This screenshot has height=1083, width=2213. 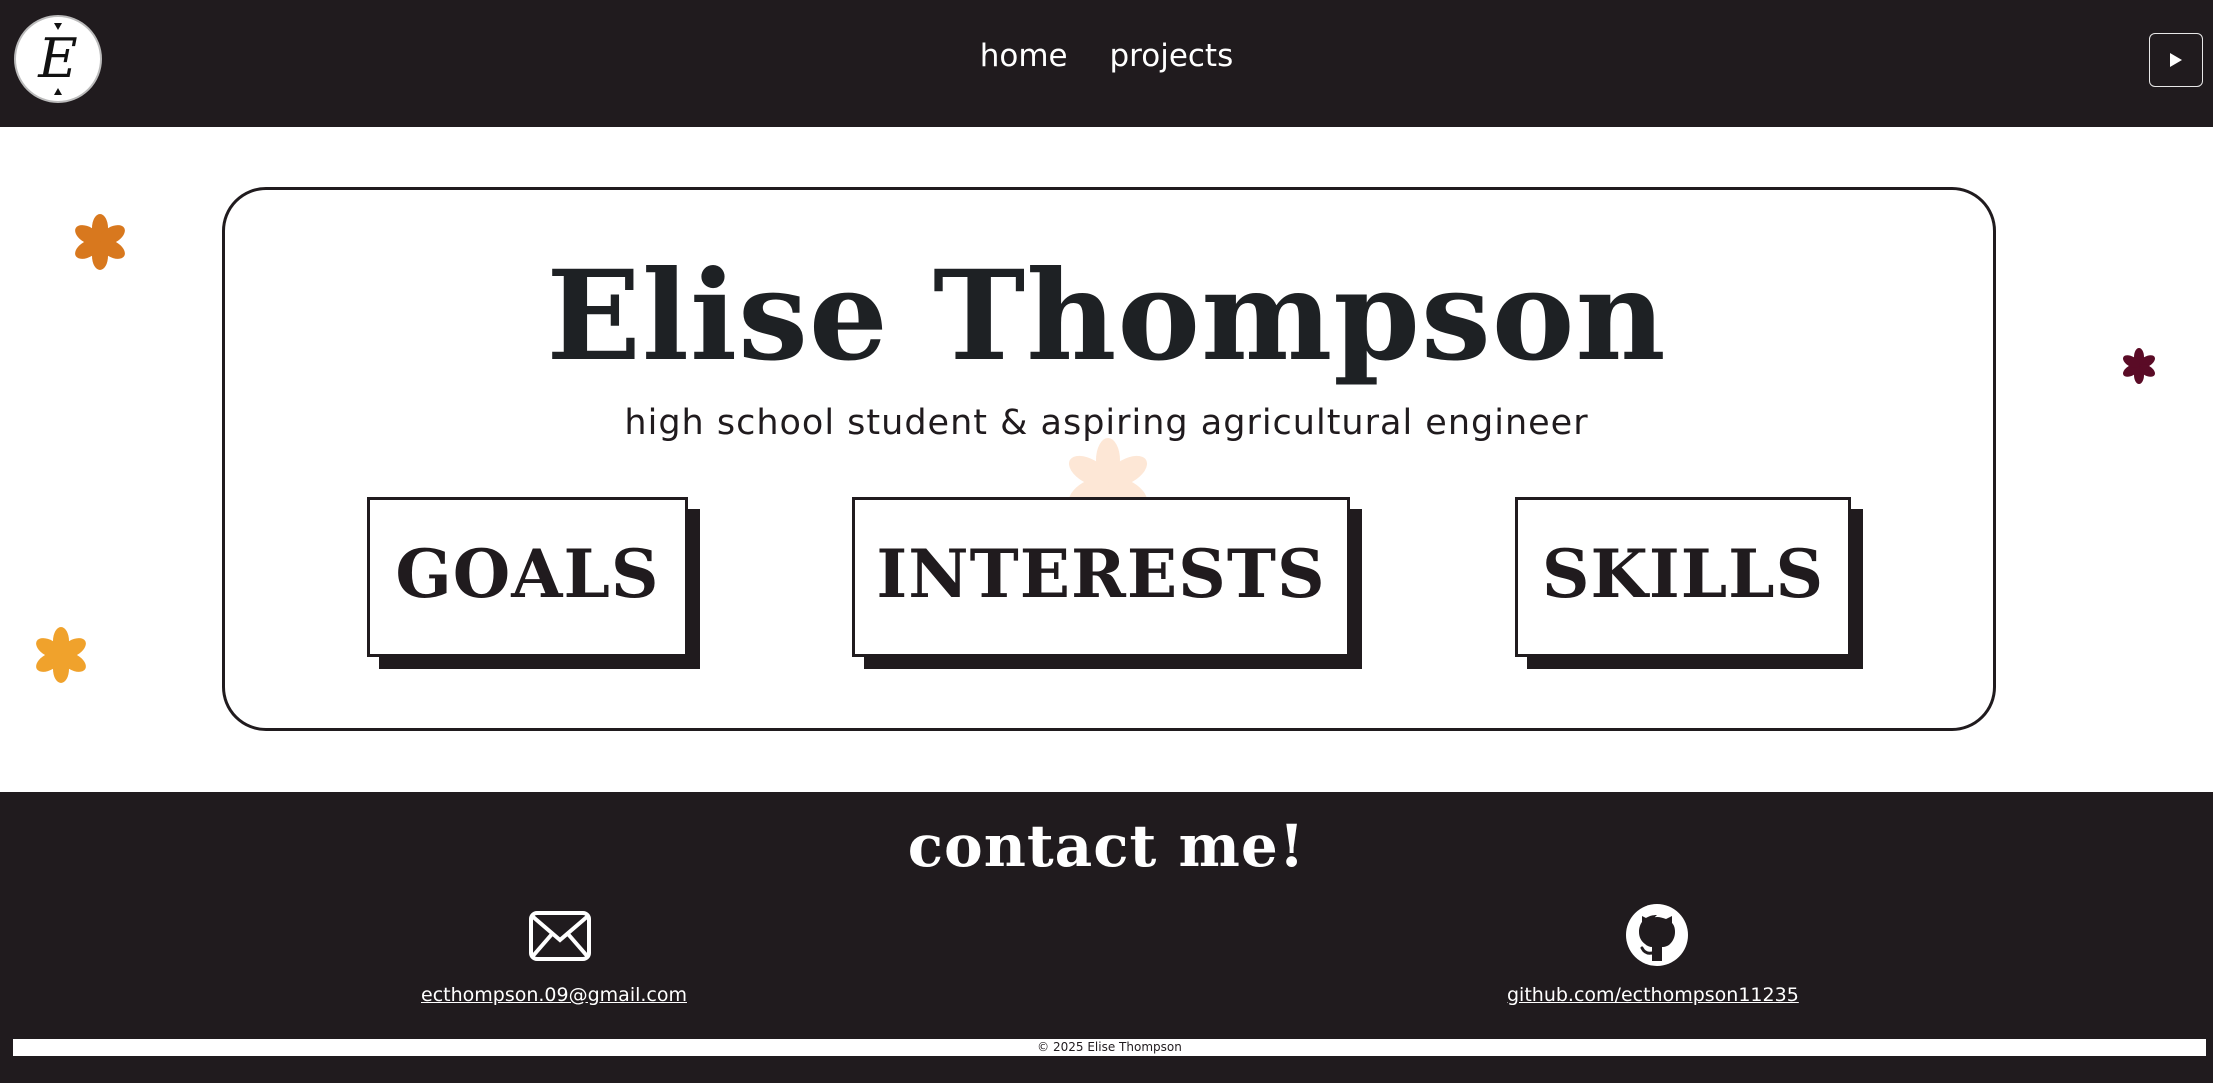 What do you see at coordinates (1106, 56) in the screenshot?
I see `main-nav: home projects` at bounding box center [1106, 56].